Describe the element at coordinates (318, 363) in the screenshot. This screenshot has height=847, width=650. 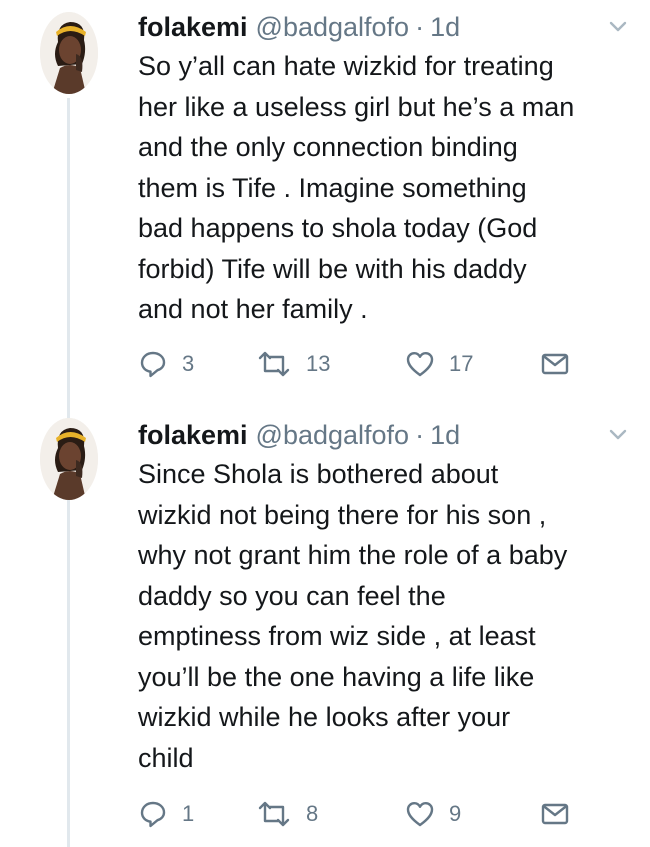
I see `retweet-count: 13` at that location.